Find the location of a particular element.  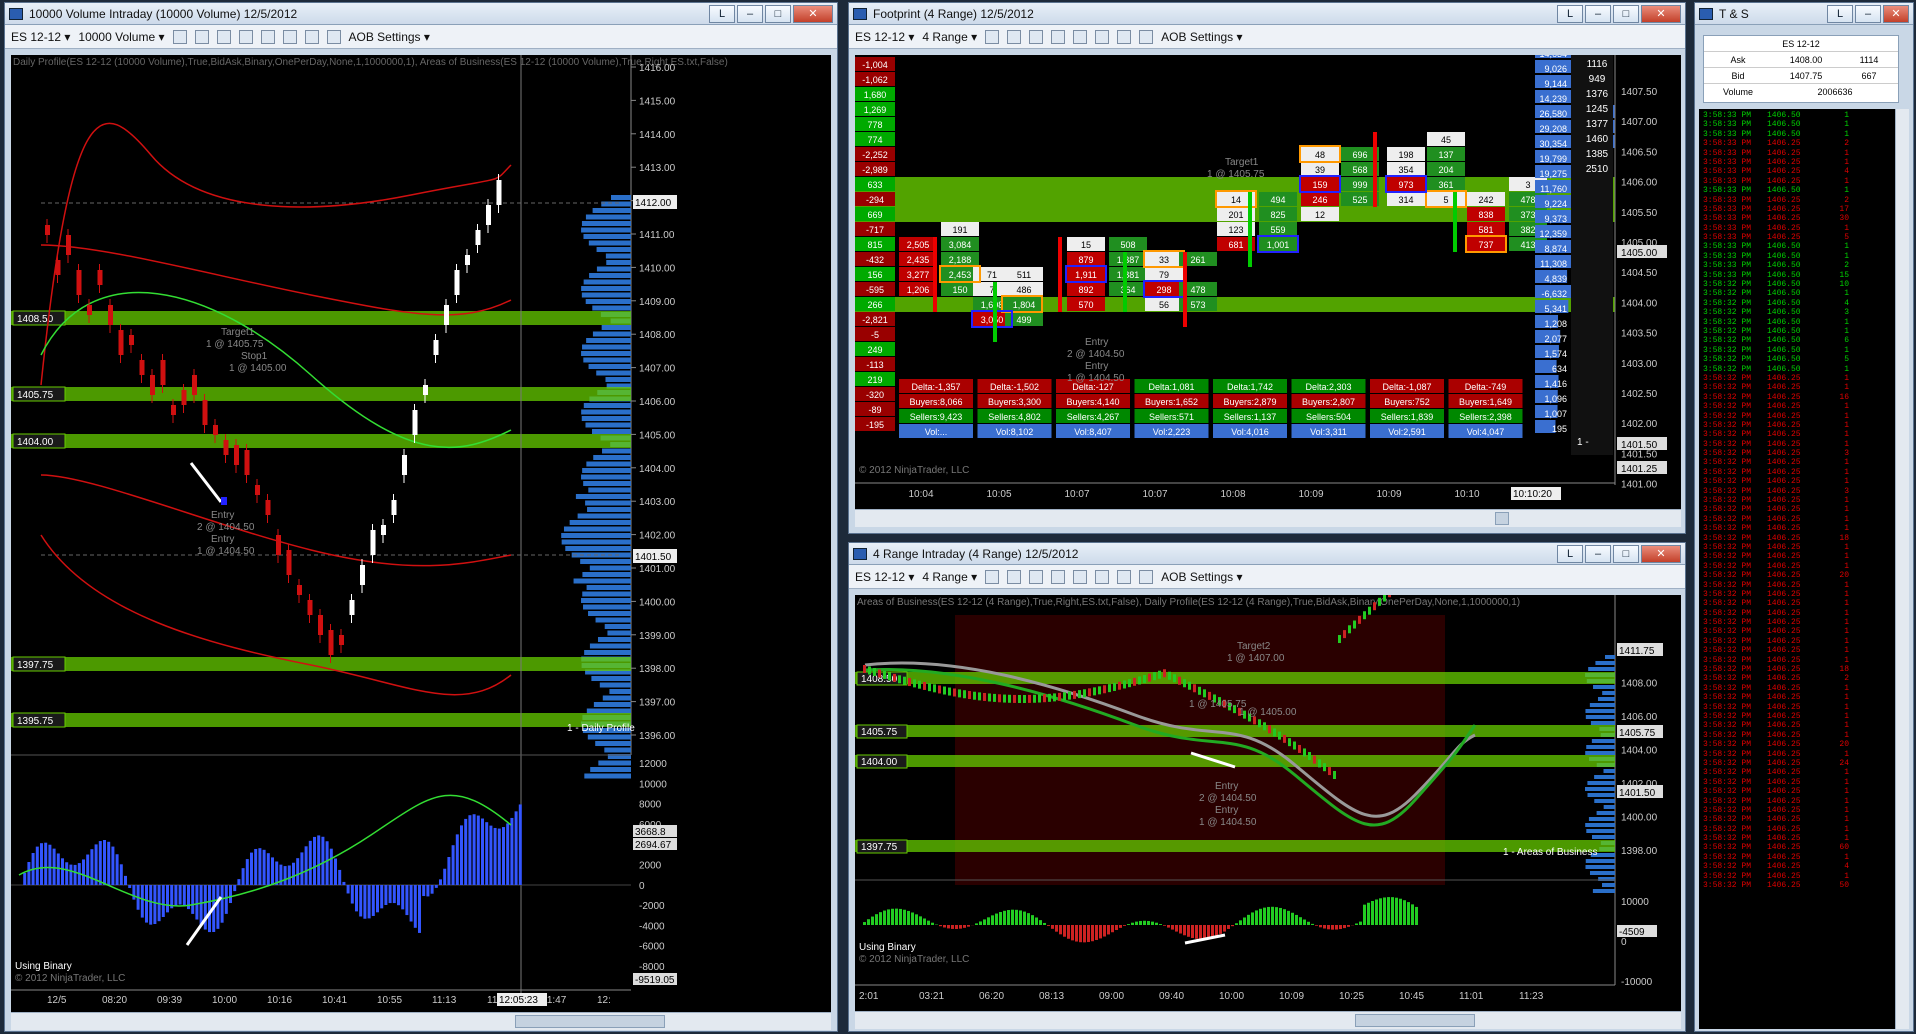

footprint-titlebar: Footprint (4 Range) 12/5/2012 L – □ ✕ is located at coordinates (1267, 14).